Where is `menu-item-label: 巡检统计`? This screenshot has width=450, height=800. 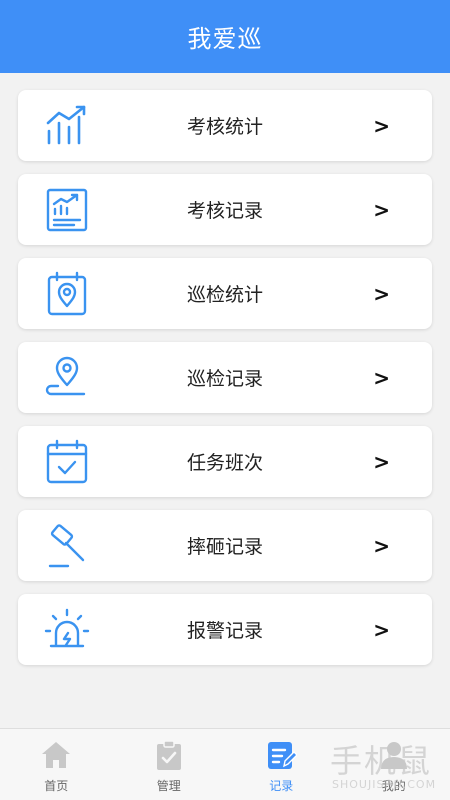 menu-item-label: 巡检统计 is located at coordinates (224, 295).